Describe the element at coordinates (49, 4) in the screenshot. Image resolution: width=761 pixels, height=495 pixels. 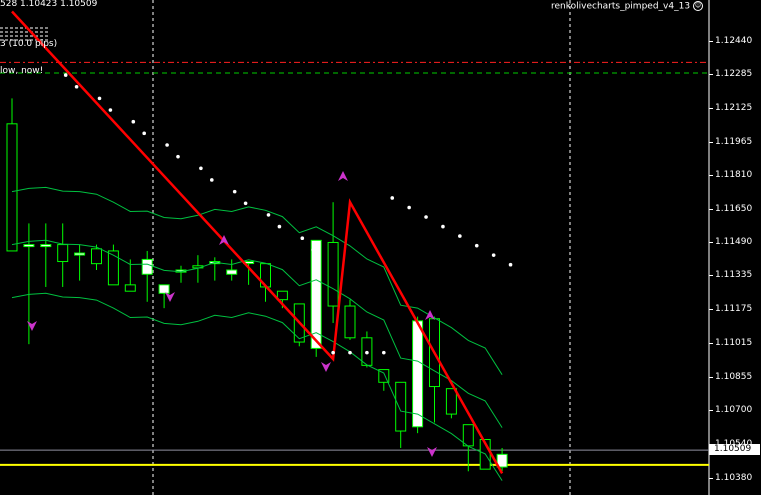
I see `ohlc-readout: 528 1.10423 1.10509` at that location.